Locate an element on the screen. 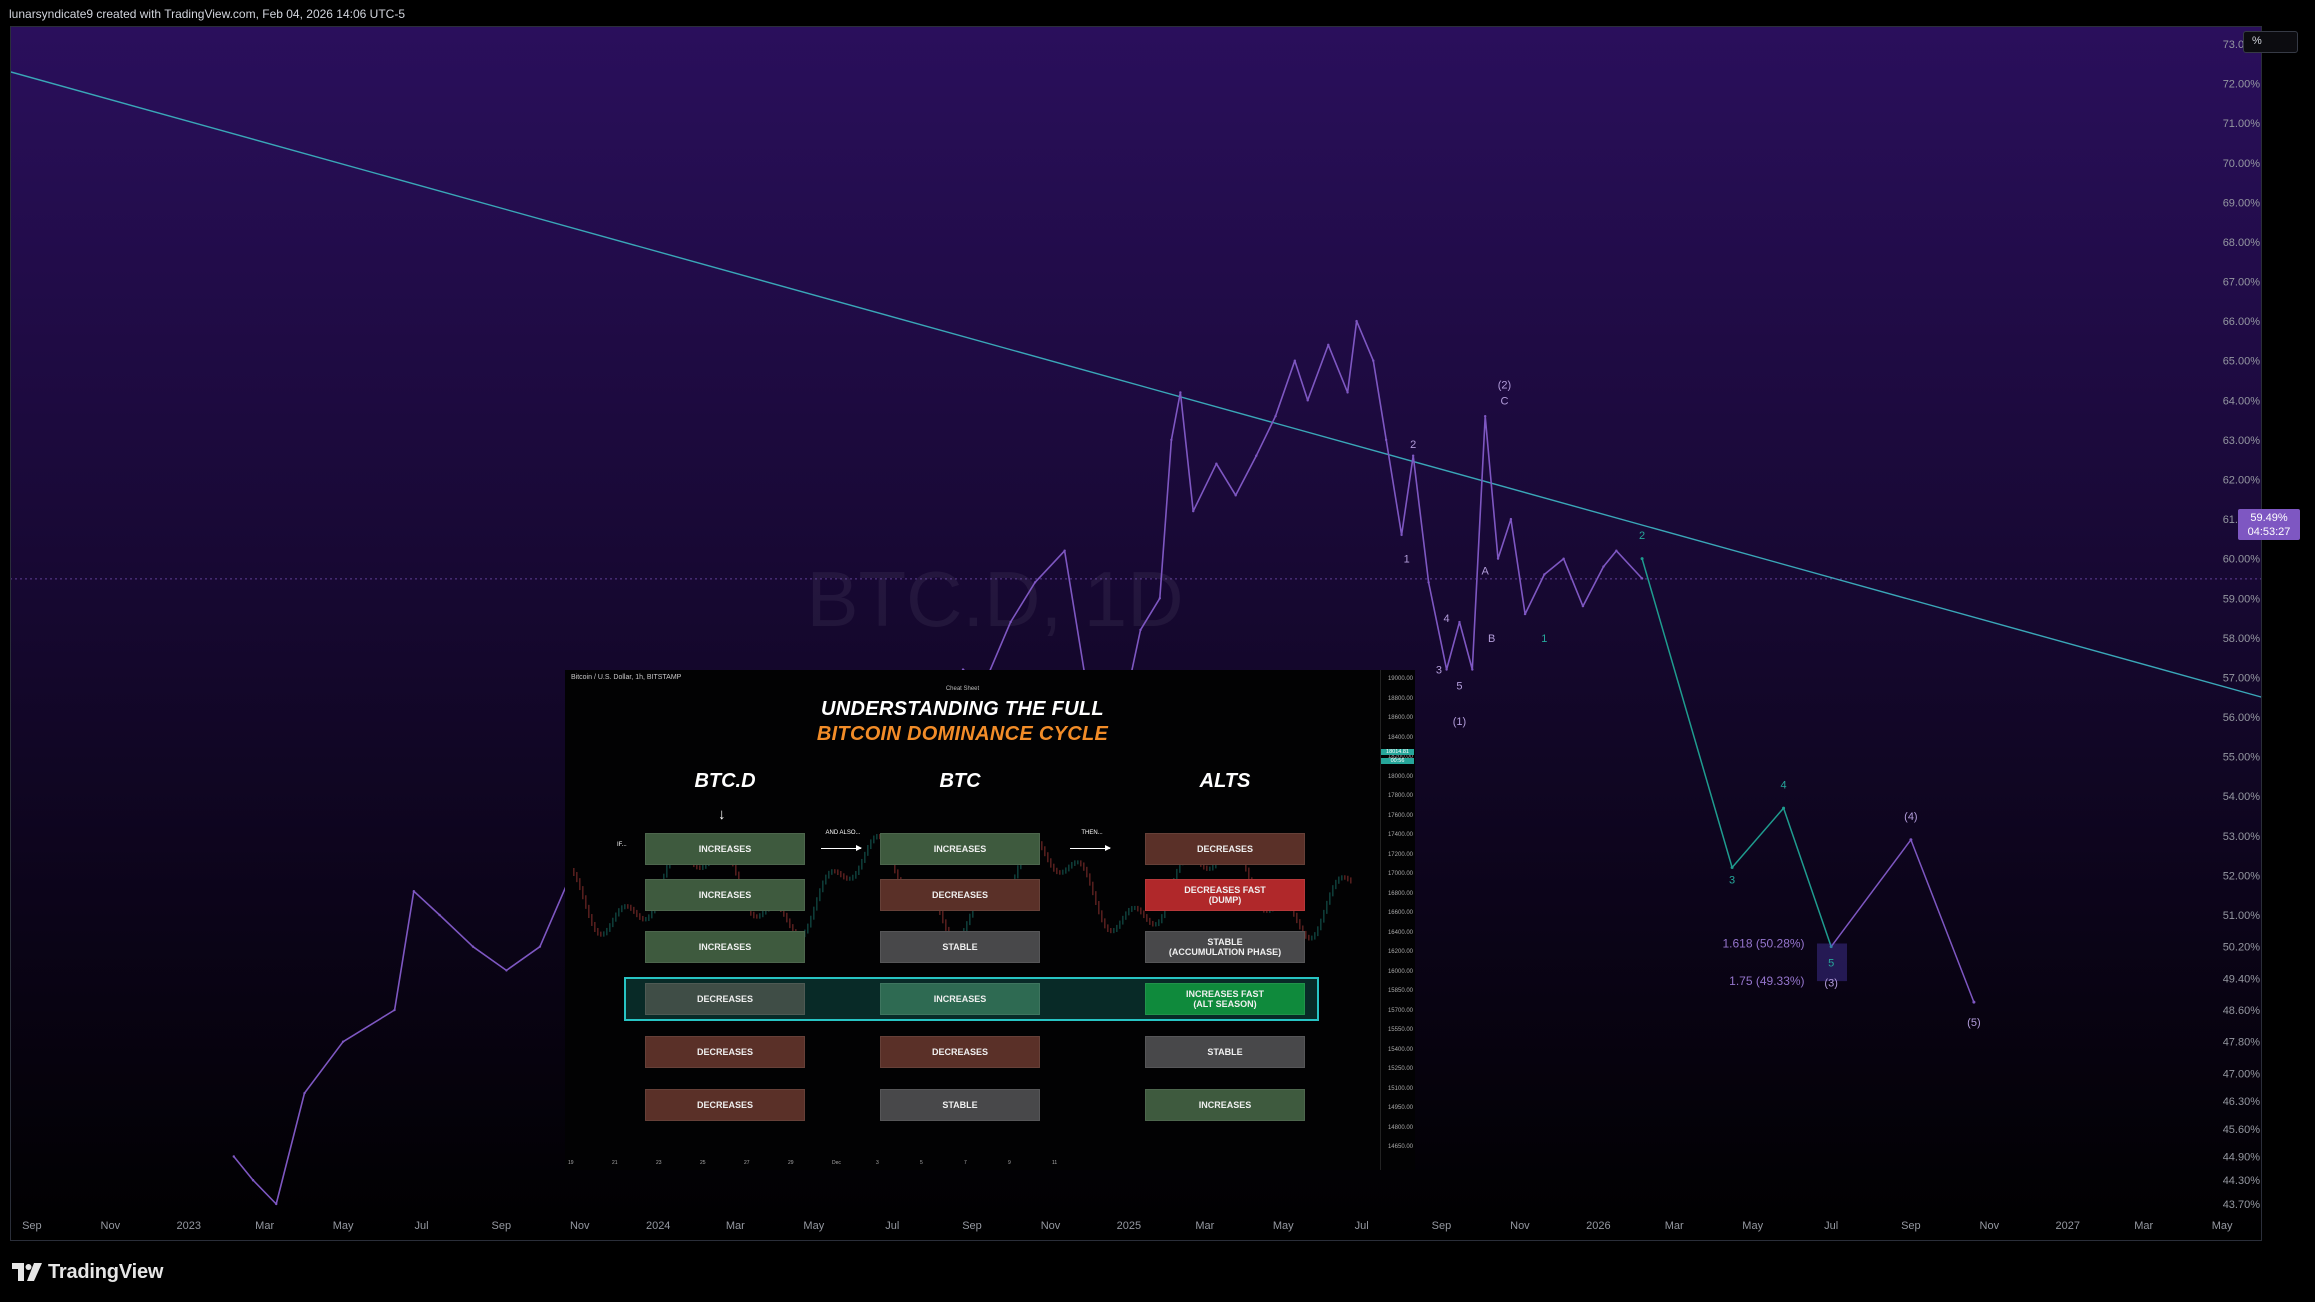 The height and width of the screenshot is (1302, 2315). inset-time-label: 21 is located at coordinates (615, 1163).